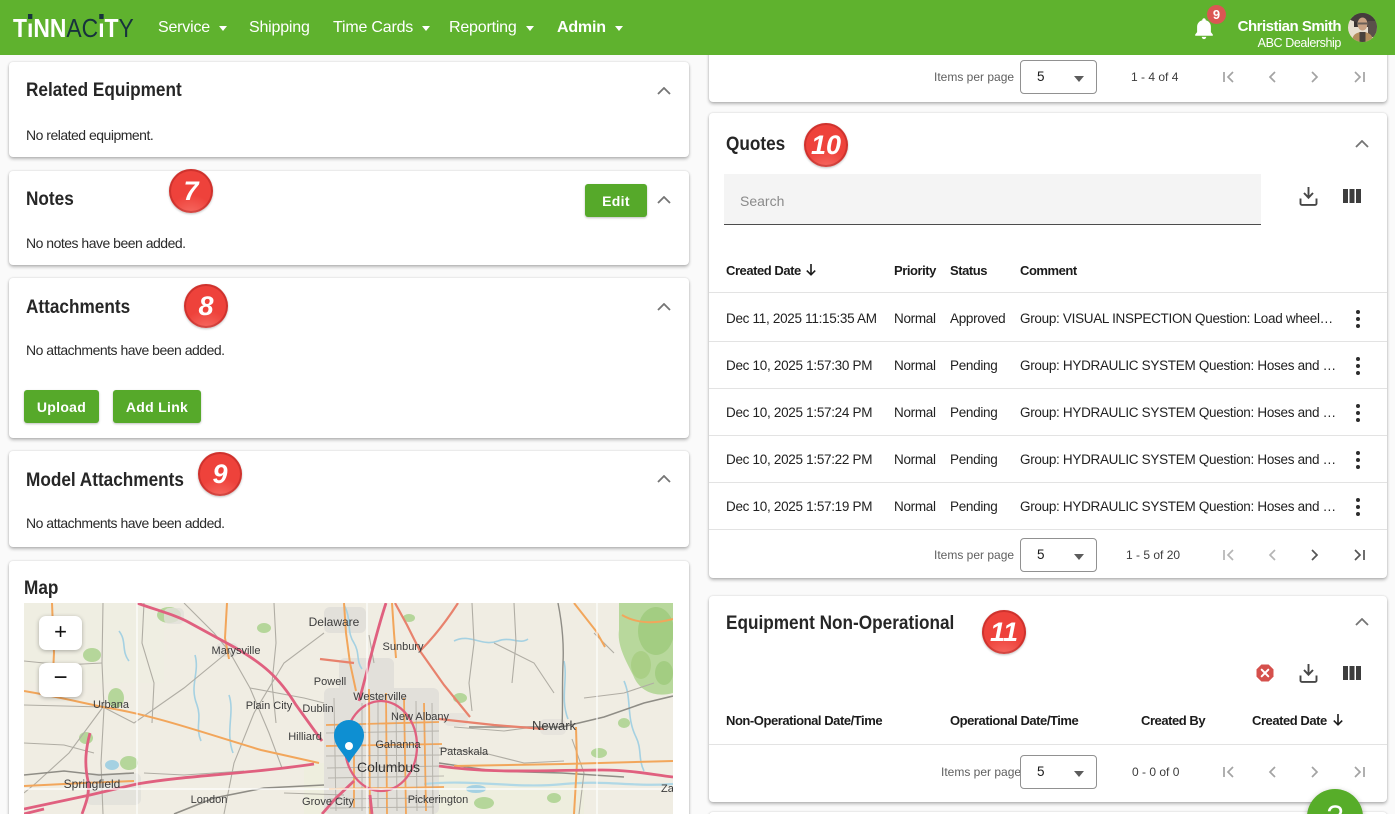 Image resolution: width=1395 pixels, height=814 pixels. I want to click on svg-text: Hilliard, so click(305, 737).